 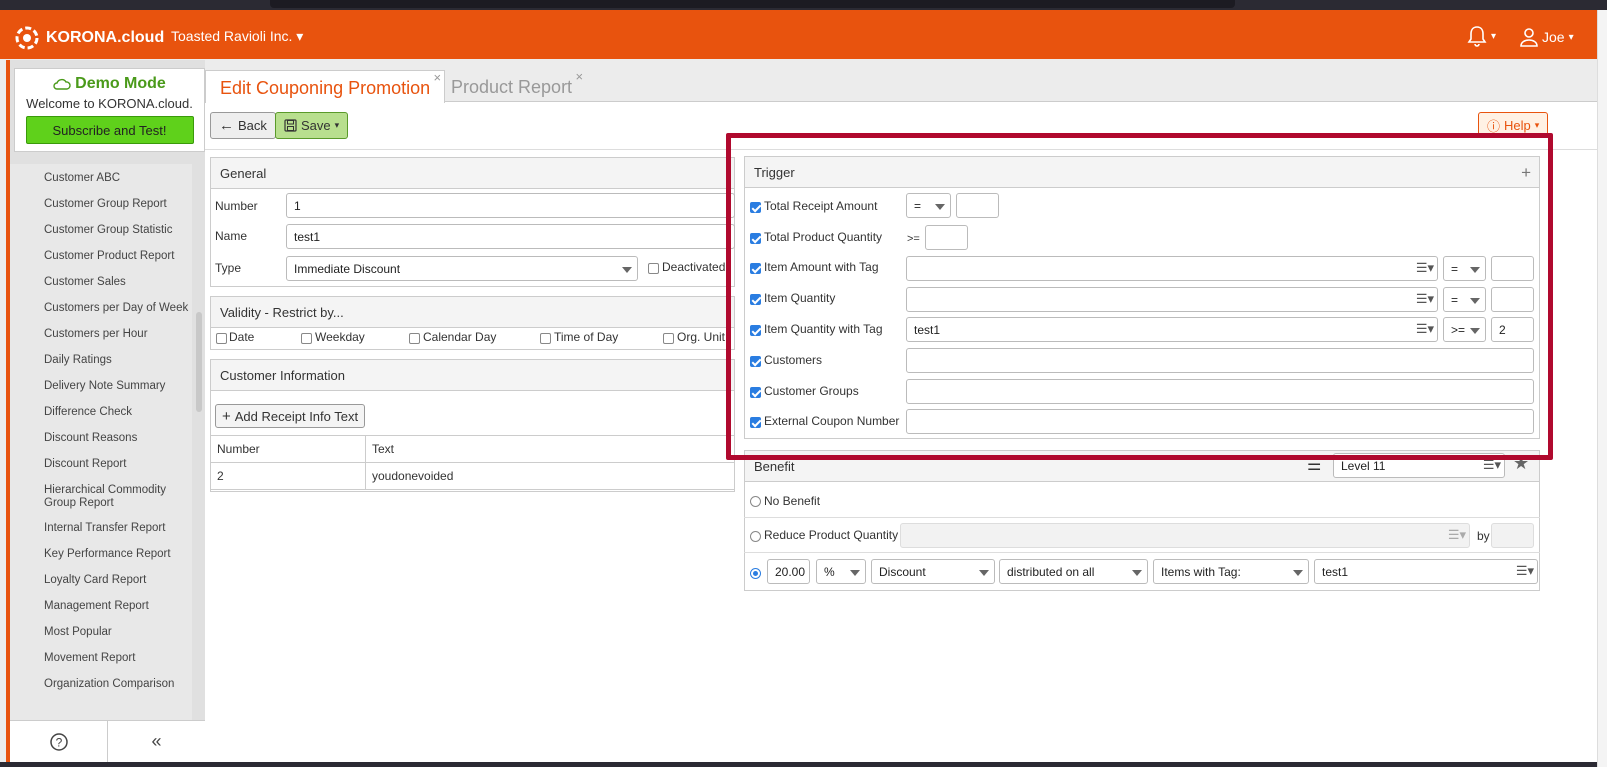 I want to click on plus-icon: +, so click(x=1526, y=173).